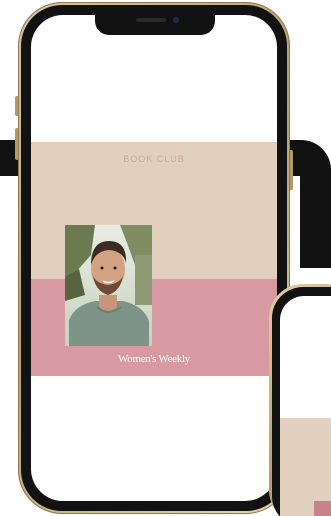 The width and height of the screenshot is (331, 516). Describe the element at coordinates (151, 20) in the screenshot. I see `speaker-grille` at that location.